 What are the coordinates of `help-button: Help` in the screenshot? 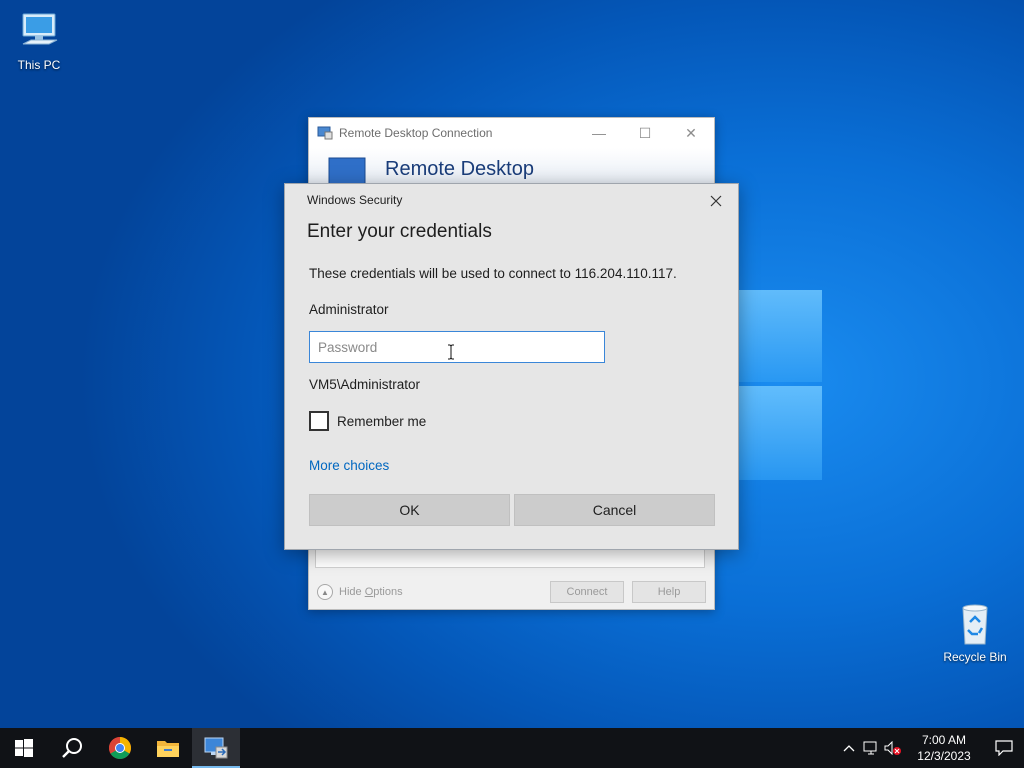 It's located at (669, 592).